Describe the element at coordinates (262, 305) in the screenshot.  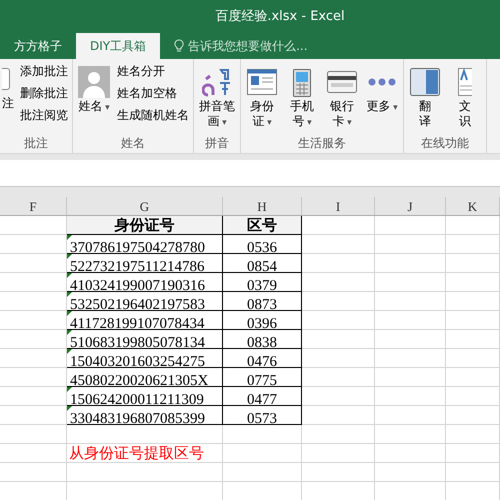
I see `table-cell: 0873` at that location.